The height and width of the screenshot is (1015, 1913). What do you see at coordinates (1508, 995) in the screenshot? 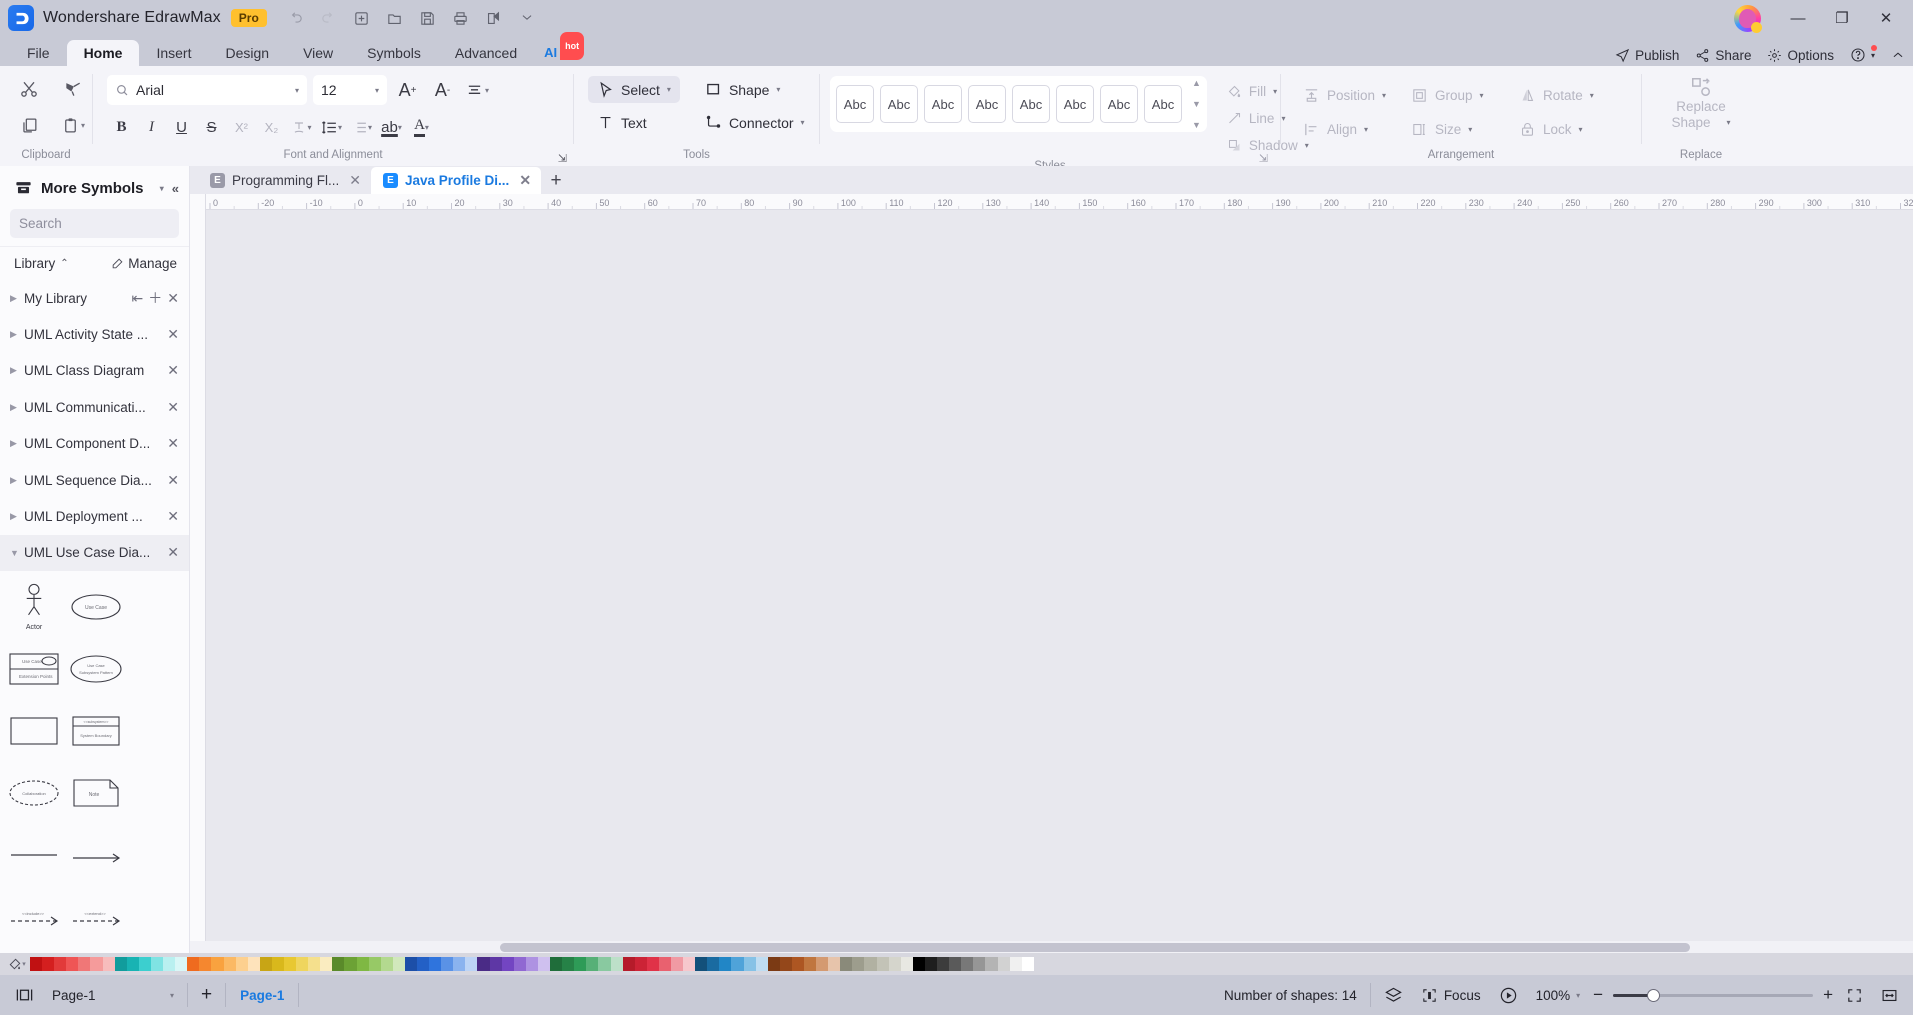
I see `presentation-icon` at bounding box center [1508, 995].